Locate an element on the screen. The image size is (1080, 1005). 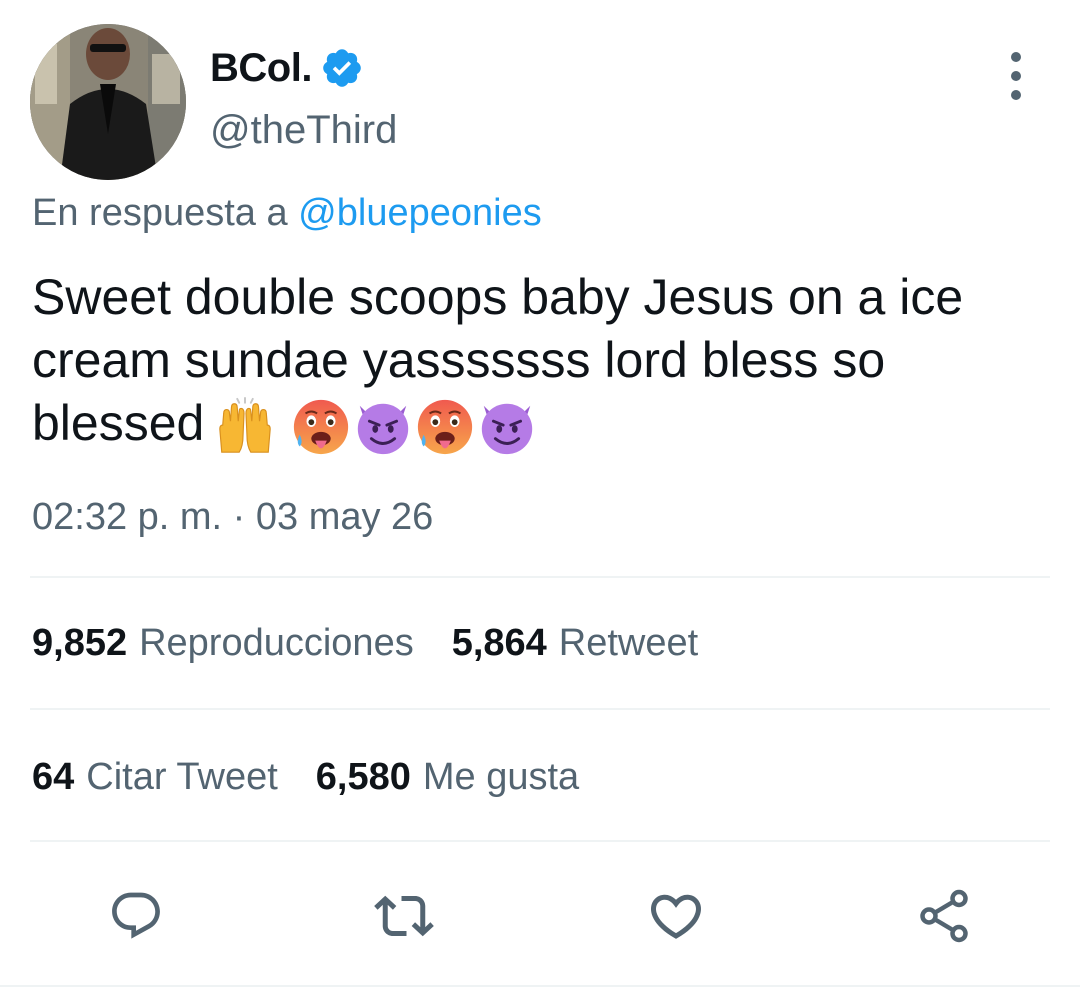
stats-row-quotes-likes: 64 Citar Tweet 6,580 Me gusta is located at coordinates (324, 777).